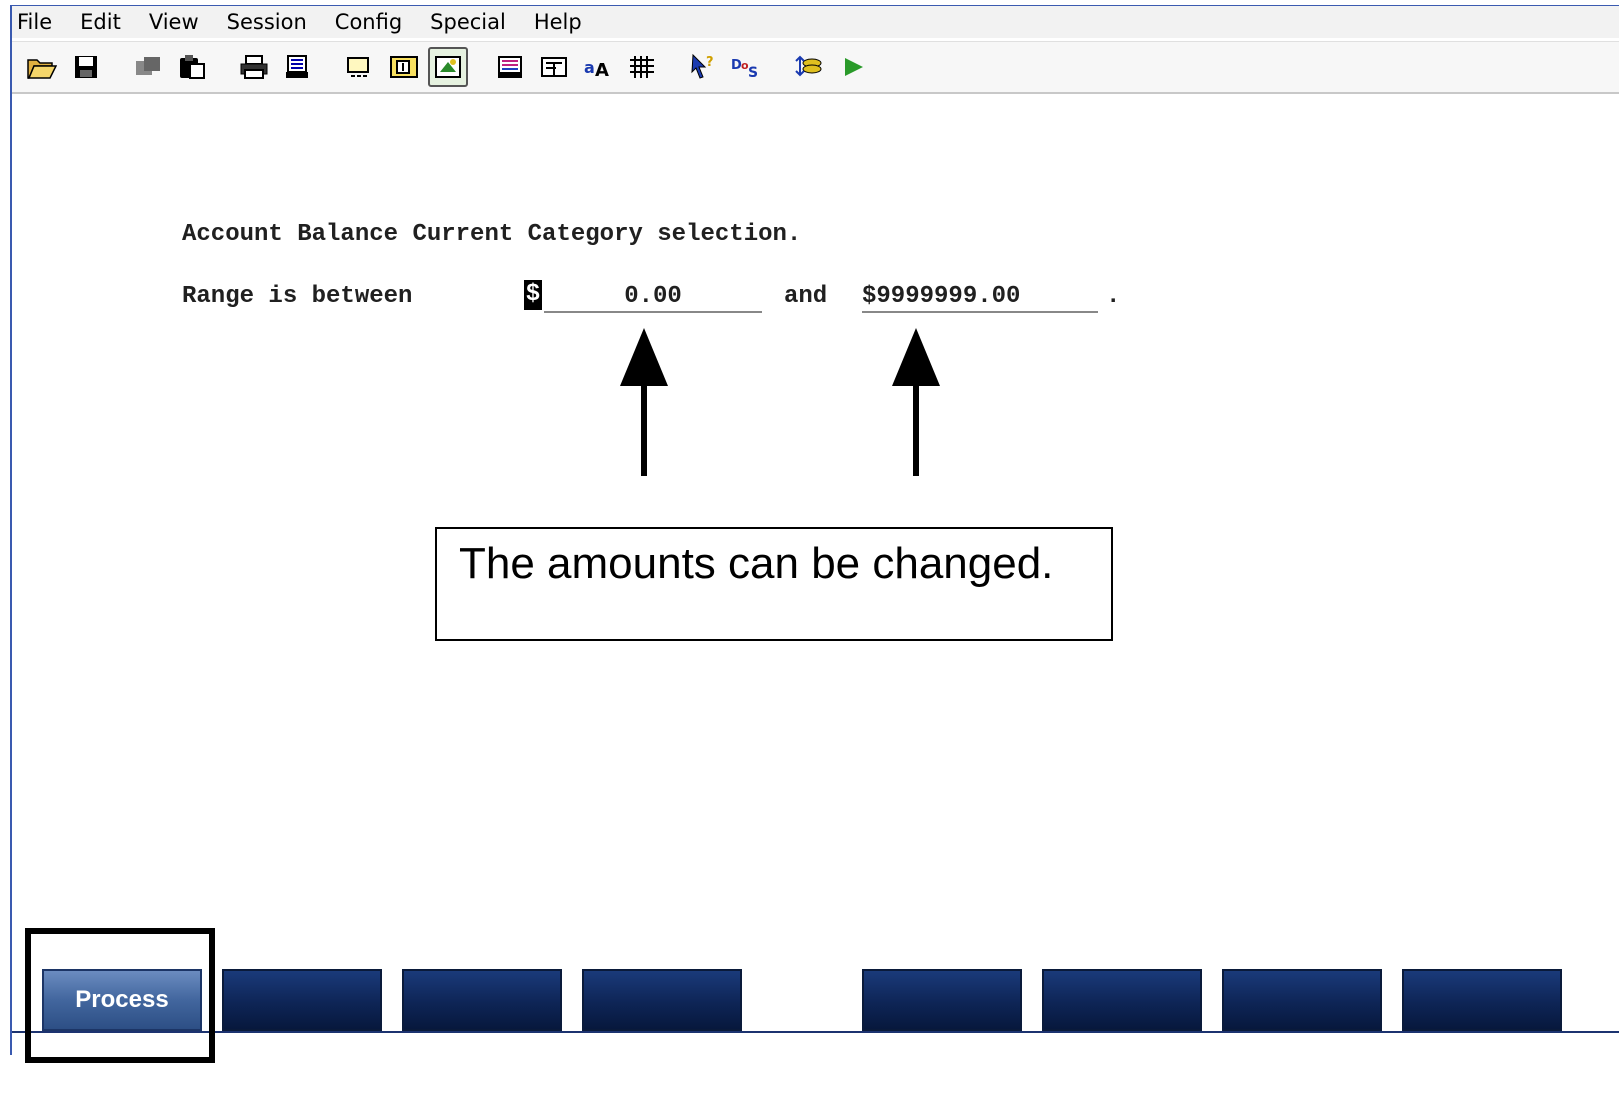 The height and width of the screenshot is (1095, 1619). I want to click on period-label: ., so click(1113, 296).